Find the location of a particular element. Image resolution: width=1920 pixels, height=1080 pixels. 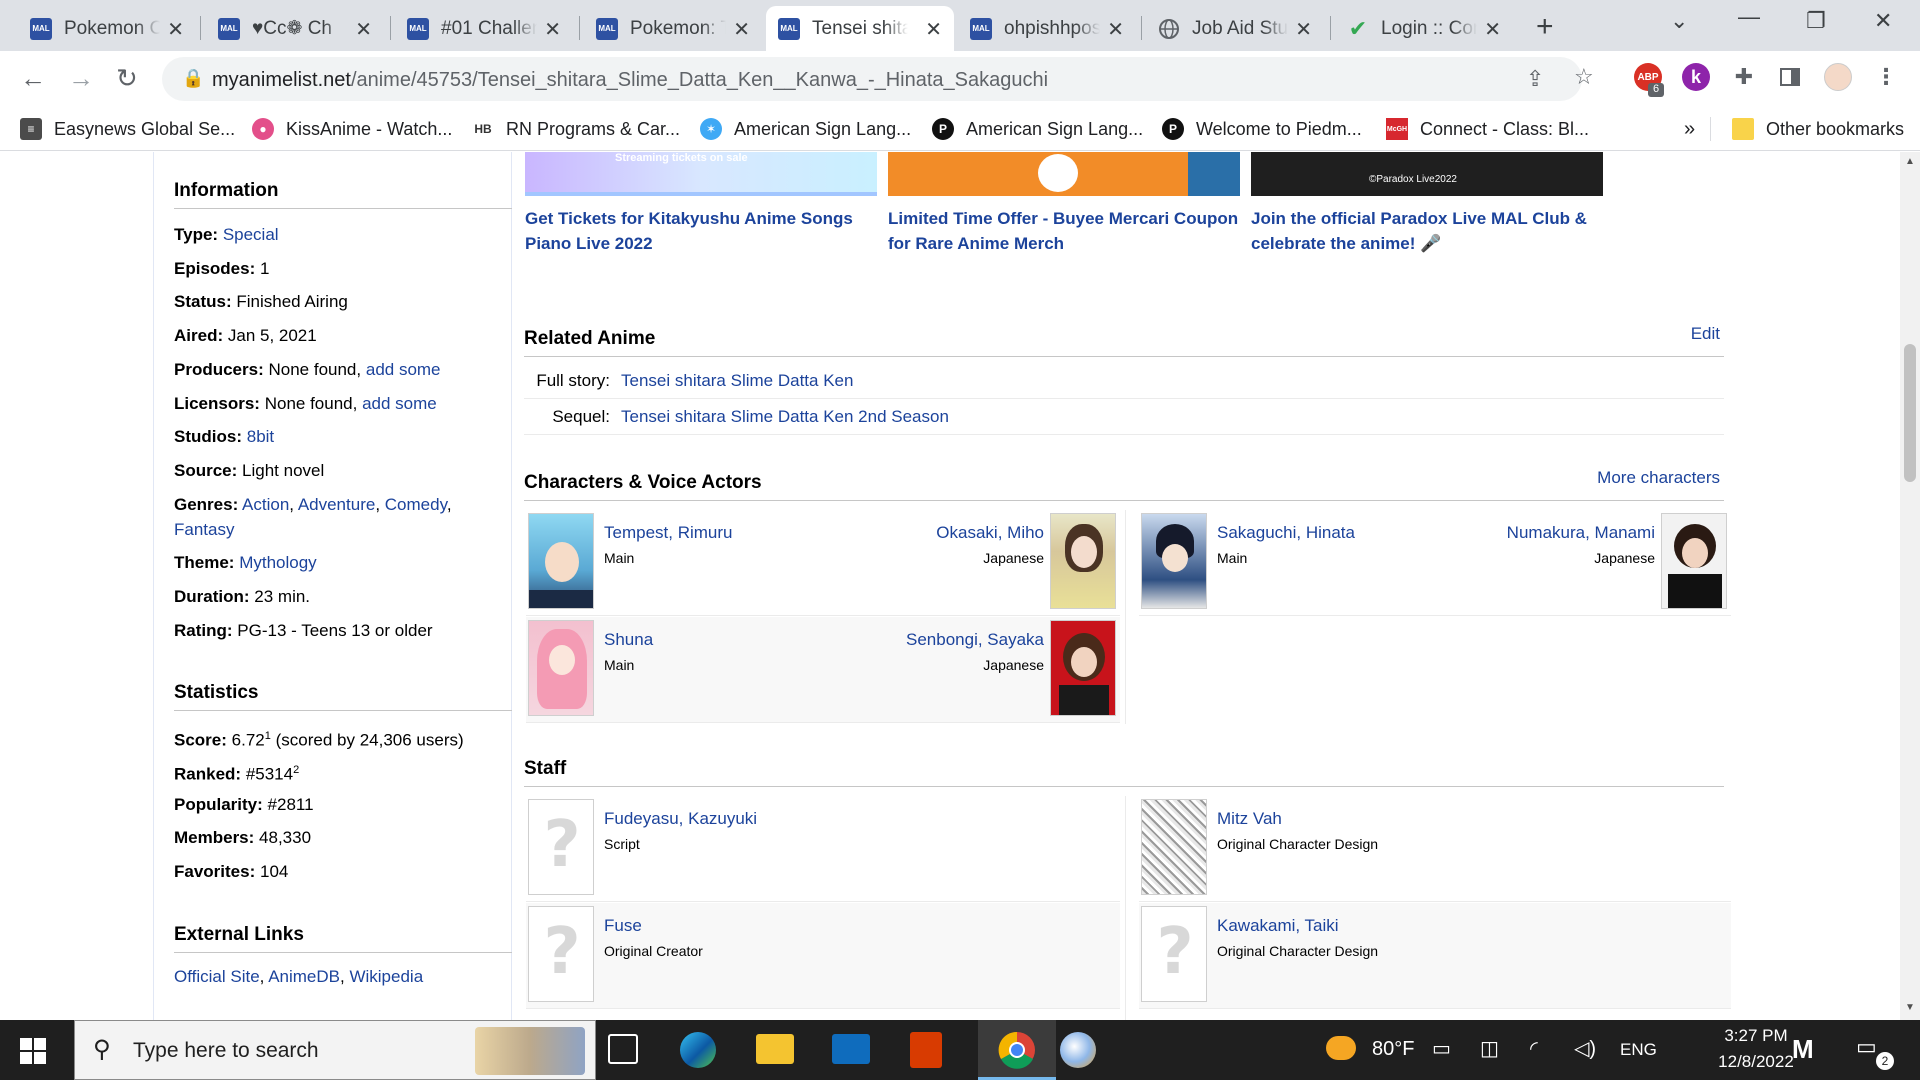

staff-image is located at coordinates (1174, 847).